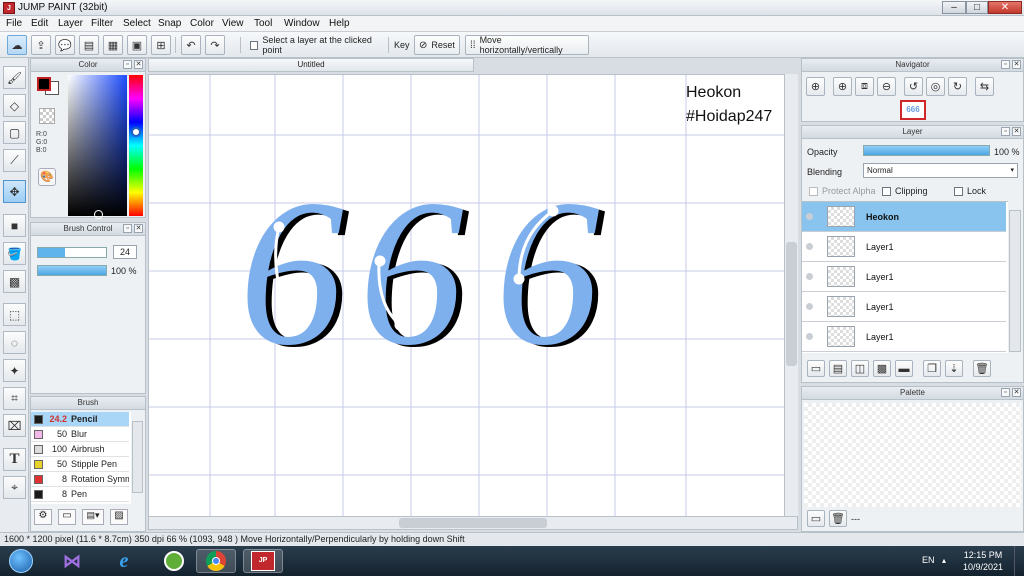 The width and height of the screenshot is (1024, 576). Describe the element at coordinates (926, 150) in the screenshot. I see `layer-opacity-slider` at that location.